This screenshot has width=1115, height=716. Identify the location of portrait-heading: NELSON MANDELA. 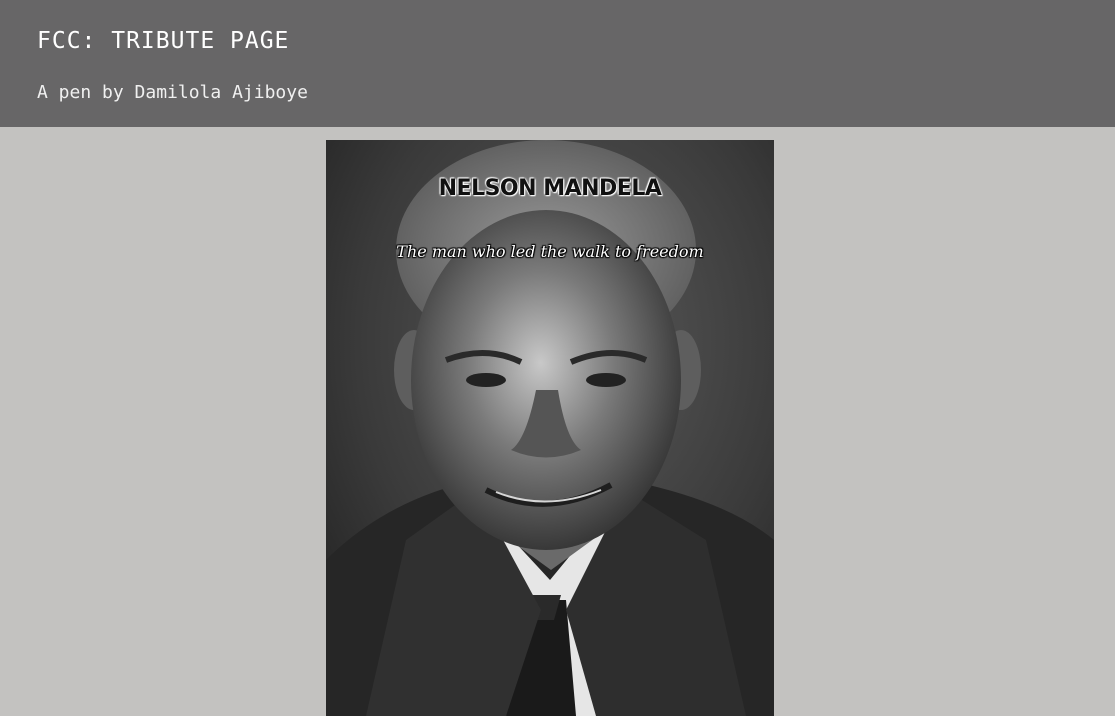
(550, 188).